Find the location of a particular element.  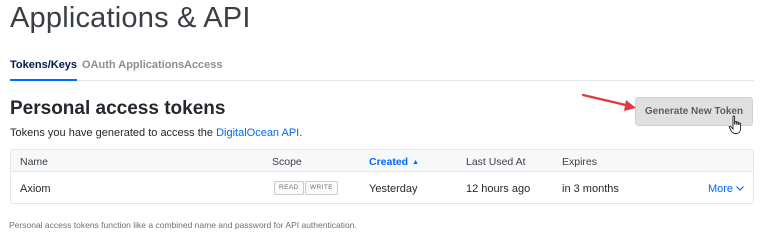

section-description-text: Tokens you have generated to access the is located at coordinates (113, 133).